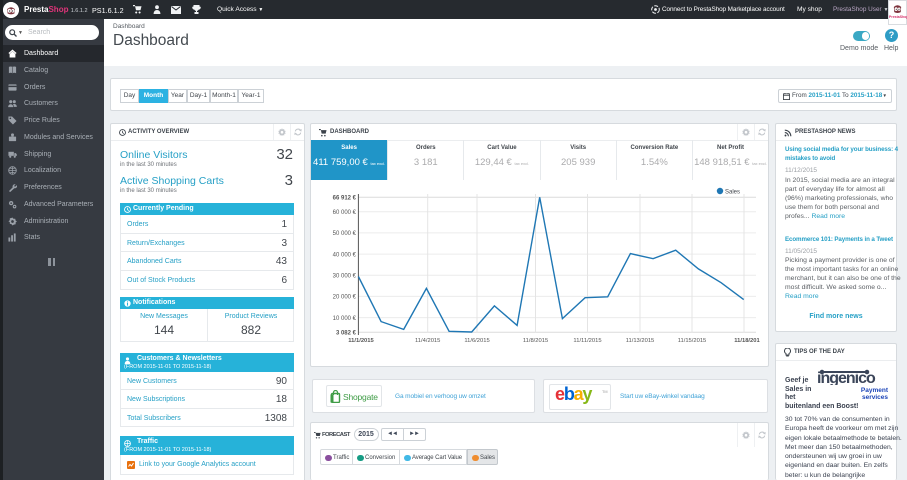  What do you see at coordinates (346, 333) in the screenshot?
I see `svg-text: 3 082 €` at bounding box center [346, 333].